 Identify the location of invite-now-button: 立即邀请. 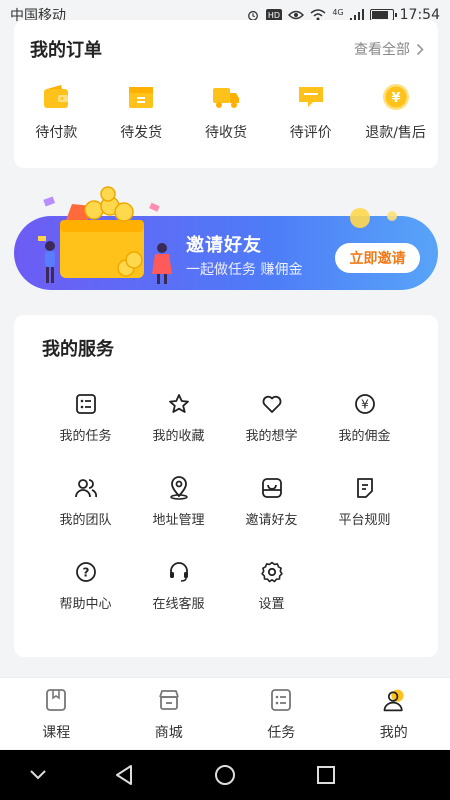
(377, 258).